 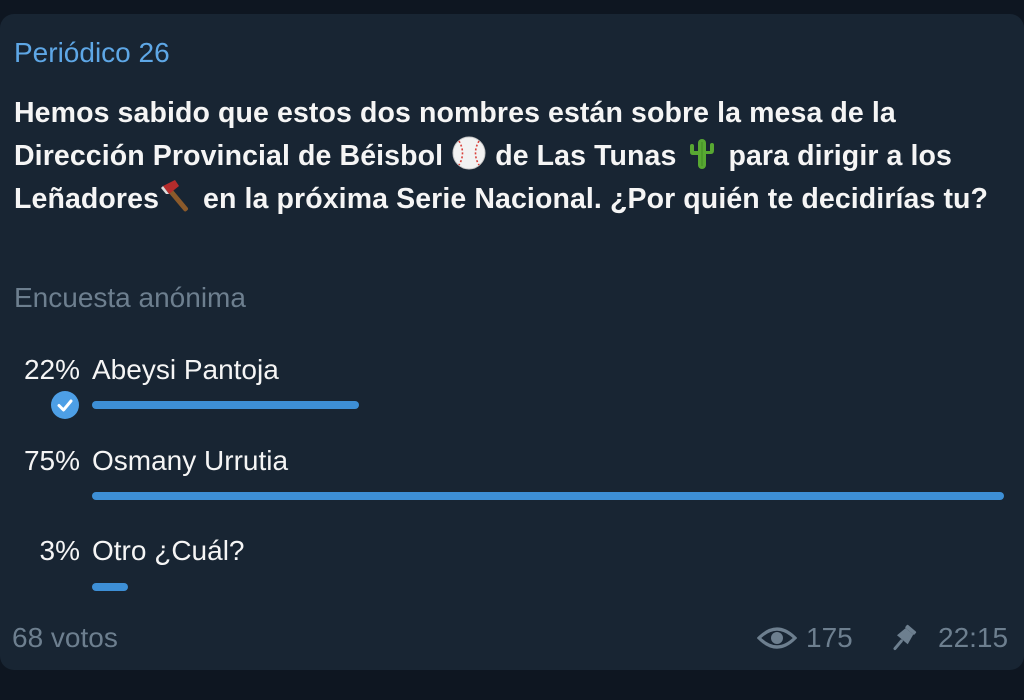 I want to click on question-text-2: de Las Tunas, so click(x=586, y=156).